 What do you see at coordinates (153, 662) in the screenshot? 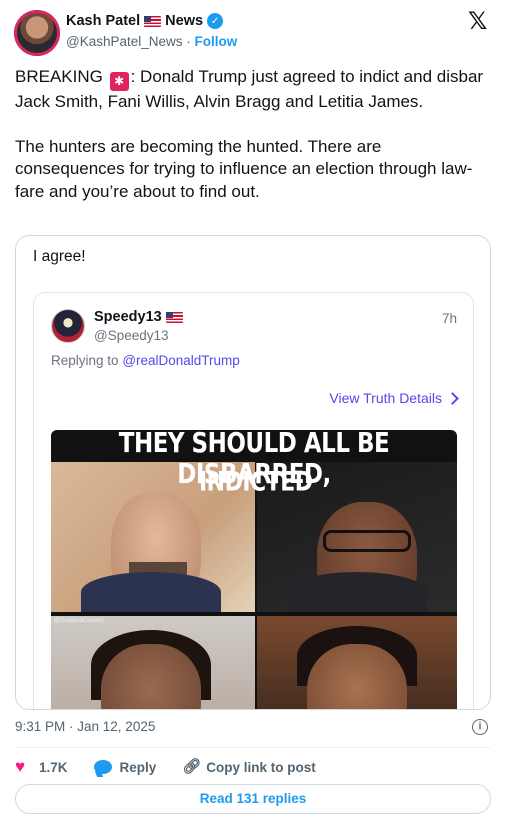
I see `meme-panel-bottom-left` at bounding box center [153, 662].